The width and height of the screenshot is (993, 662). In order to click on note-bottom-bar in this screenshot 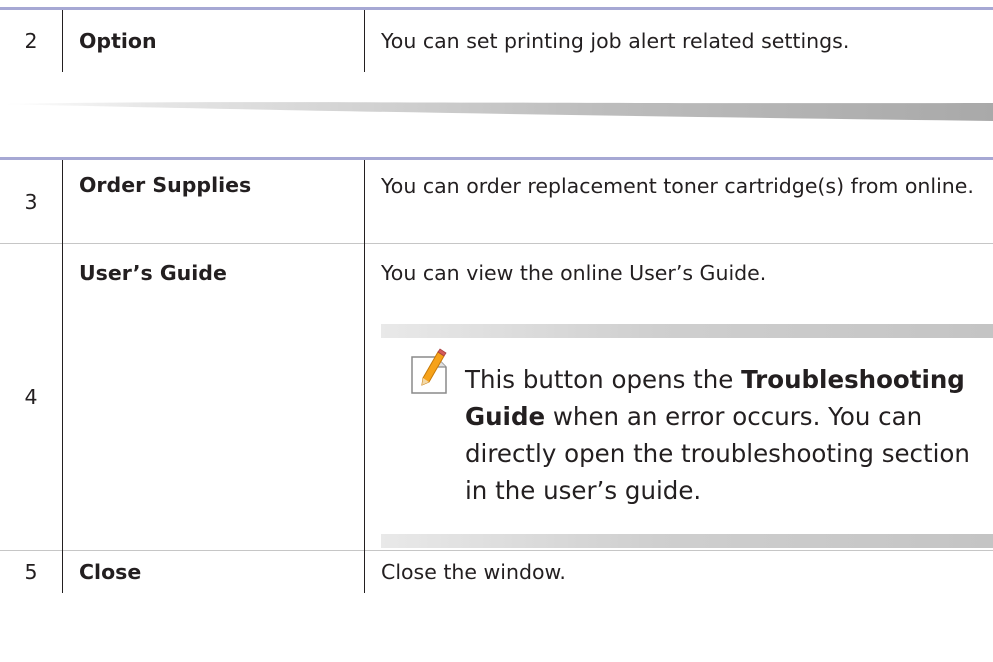, I will do `click(687, 541)`.